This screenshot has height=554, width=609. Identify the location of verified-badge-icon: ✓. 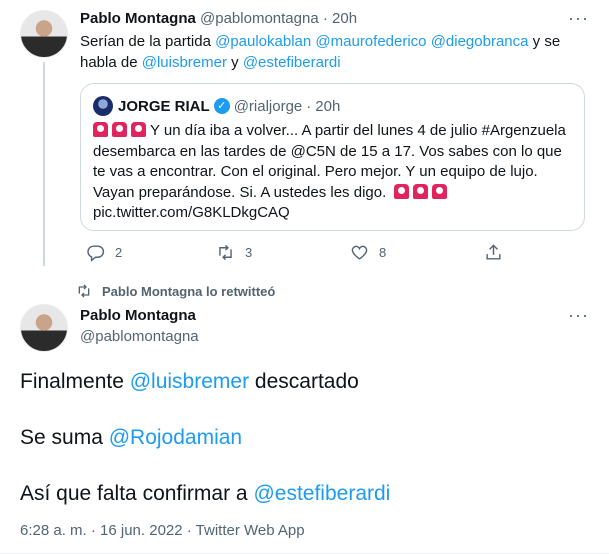
(221, 106).